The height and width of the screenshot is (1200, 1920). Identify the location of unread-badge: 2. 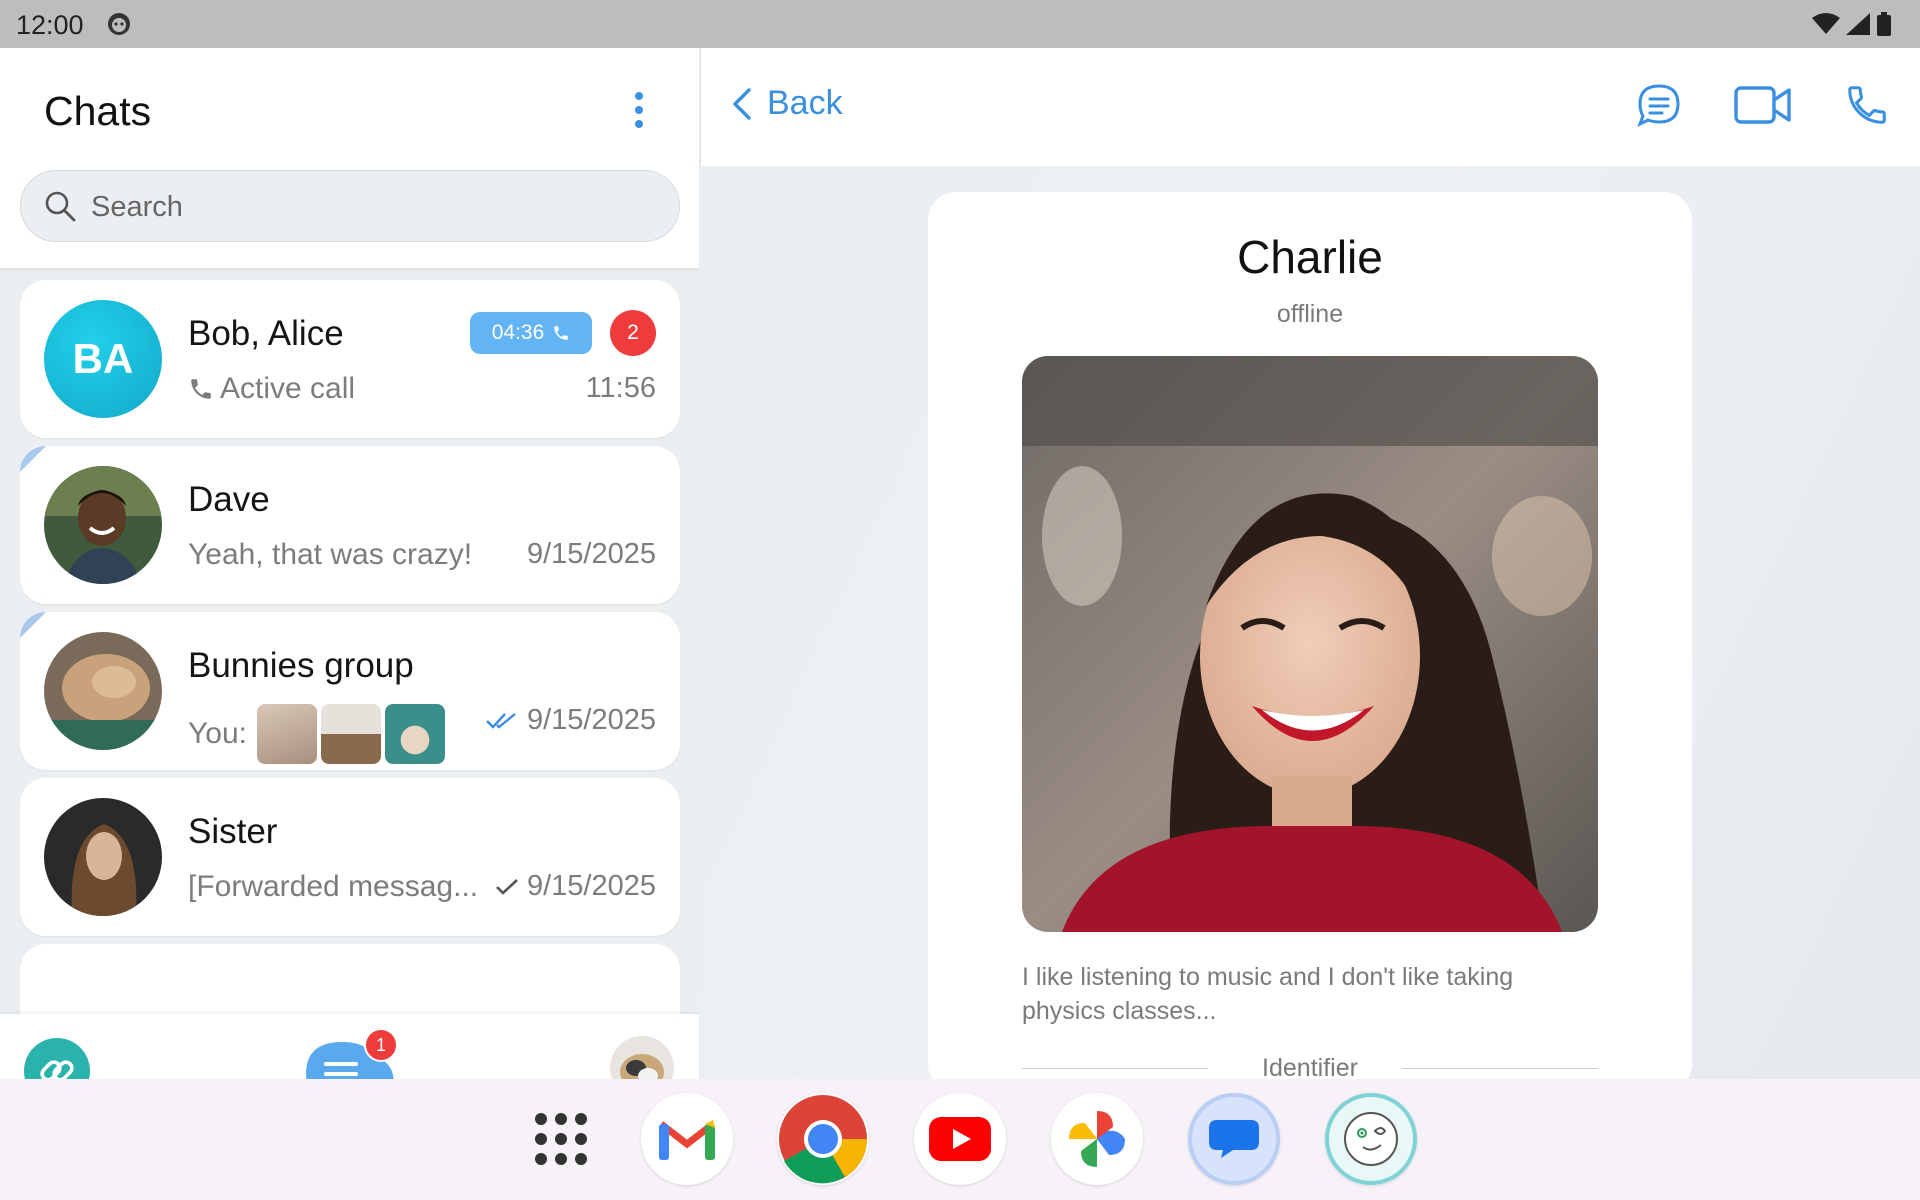
(633, 333).